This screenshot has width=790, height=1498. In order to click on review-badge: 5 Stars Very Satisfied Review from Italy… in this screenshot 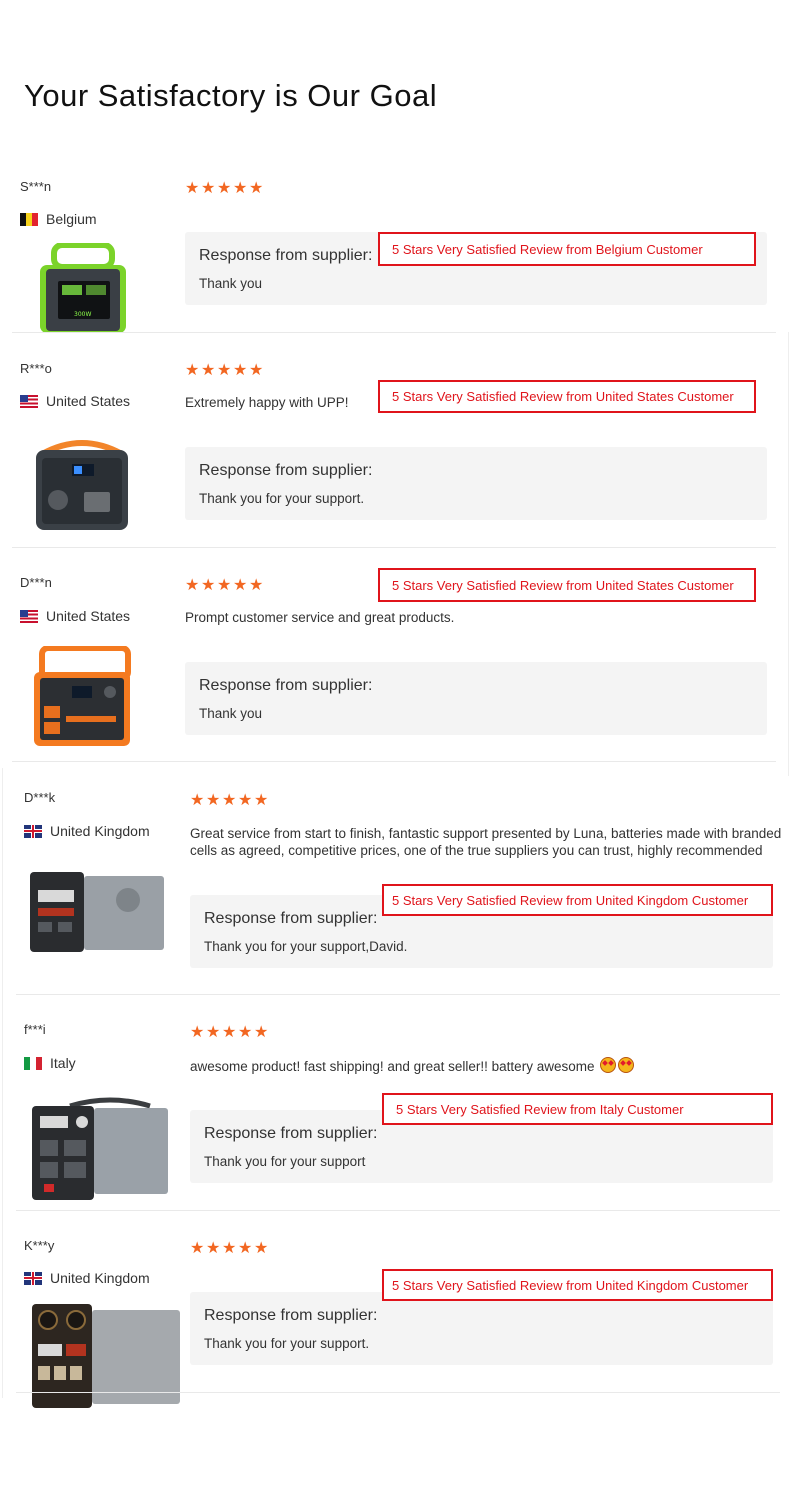, I will do `click(577, 1109)`.